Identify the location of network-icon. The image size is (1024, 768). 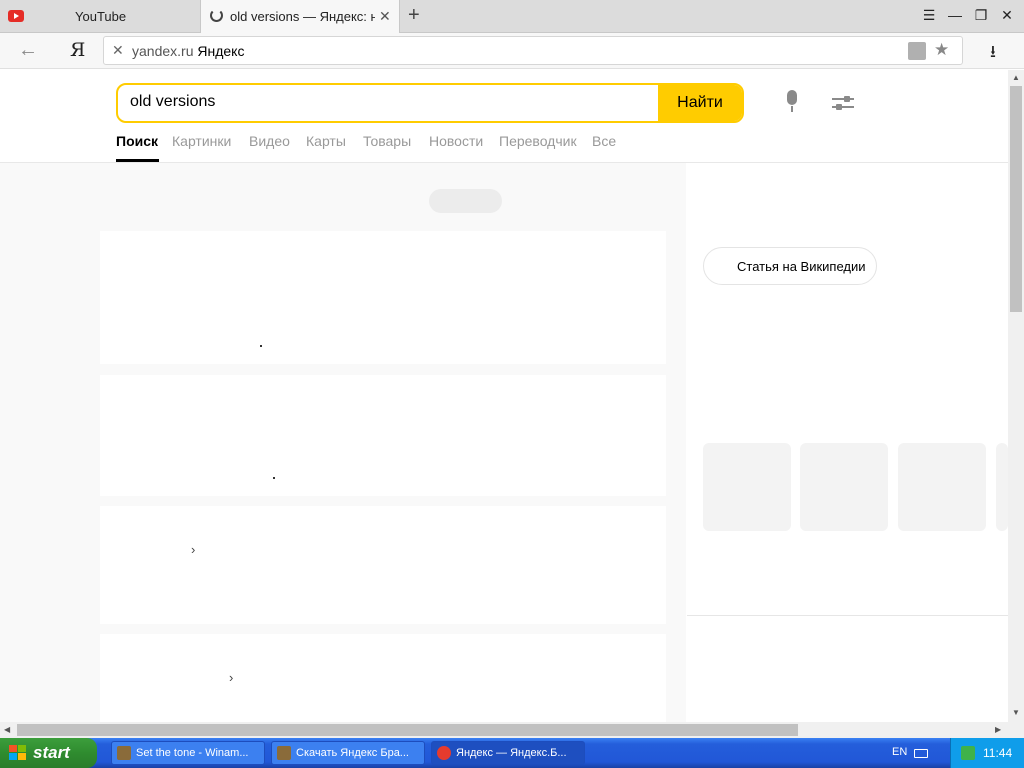
(968, 753).